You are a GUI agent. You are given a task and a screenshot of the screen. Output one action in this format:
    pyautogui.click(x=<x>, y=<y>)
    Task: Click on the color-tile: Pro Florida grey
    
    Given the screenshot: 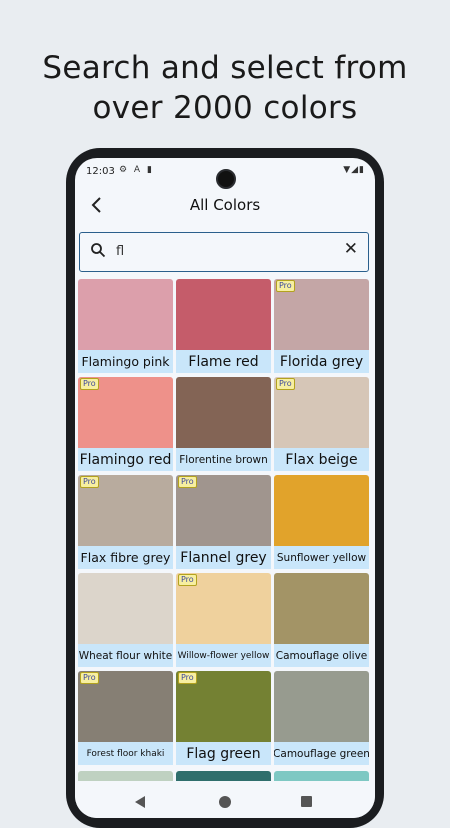 What is the action you would take?
    pyautogui.click(x=321, y=326)
    